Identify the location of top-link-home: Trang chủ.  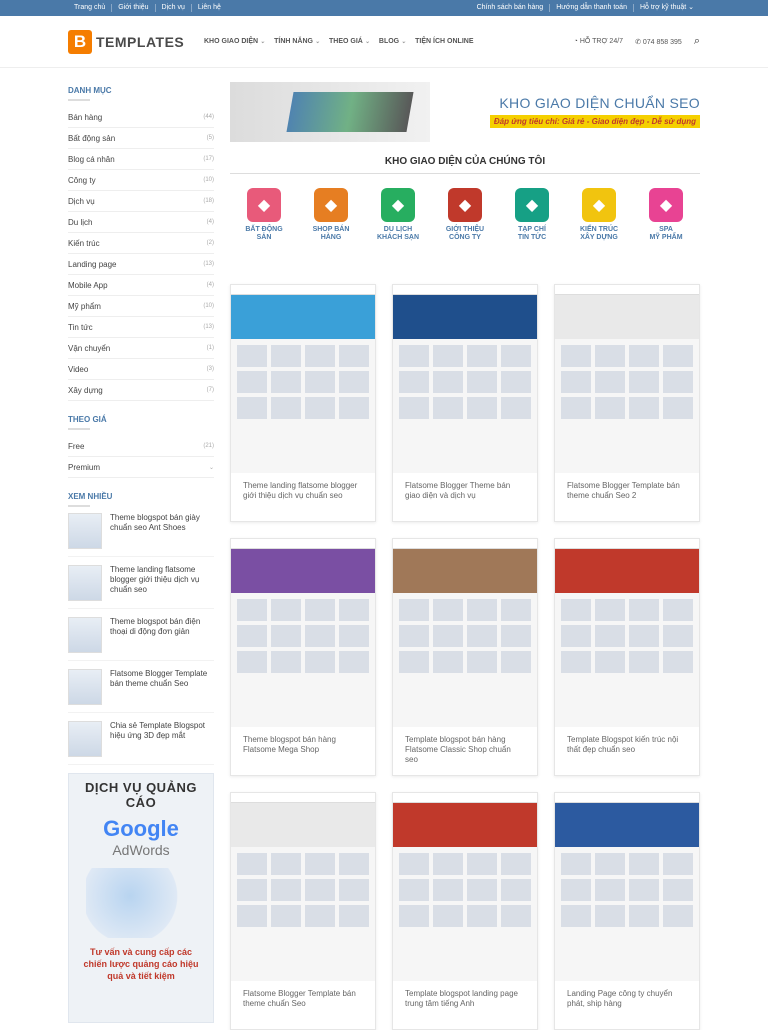
(90, 8).